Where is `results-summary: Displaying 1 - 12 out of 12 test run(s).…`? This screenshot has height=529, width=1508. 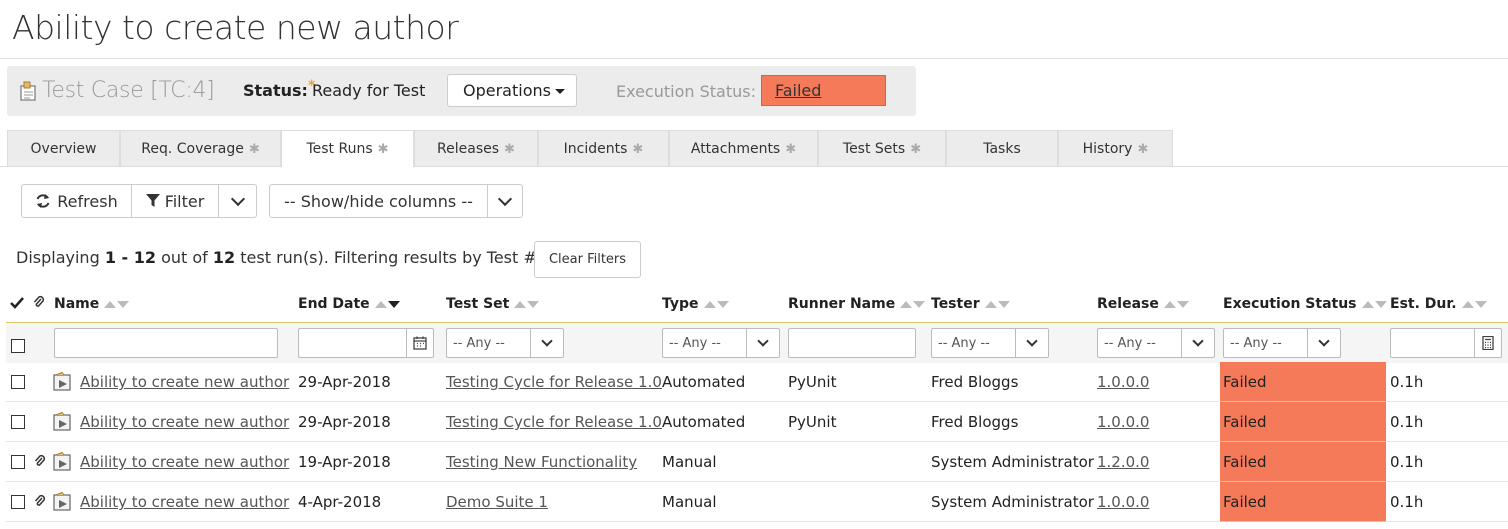 results-summary: Displaying 1 - 12 out of 12 test run(s).… is located at coordinates (279, 257).